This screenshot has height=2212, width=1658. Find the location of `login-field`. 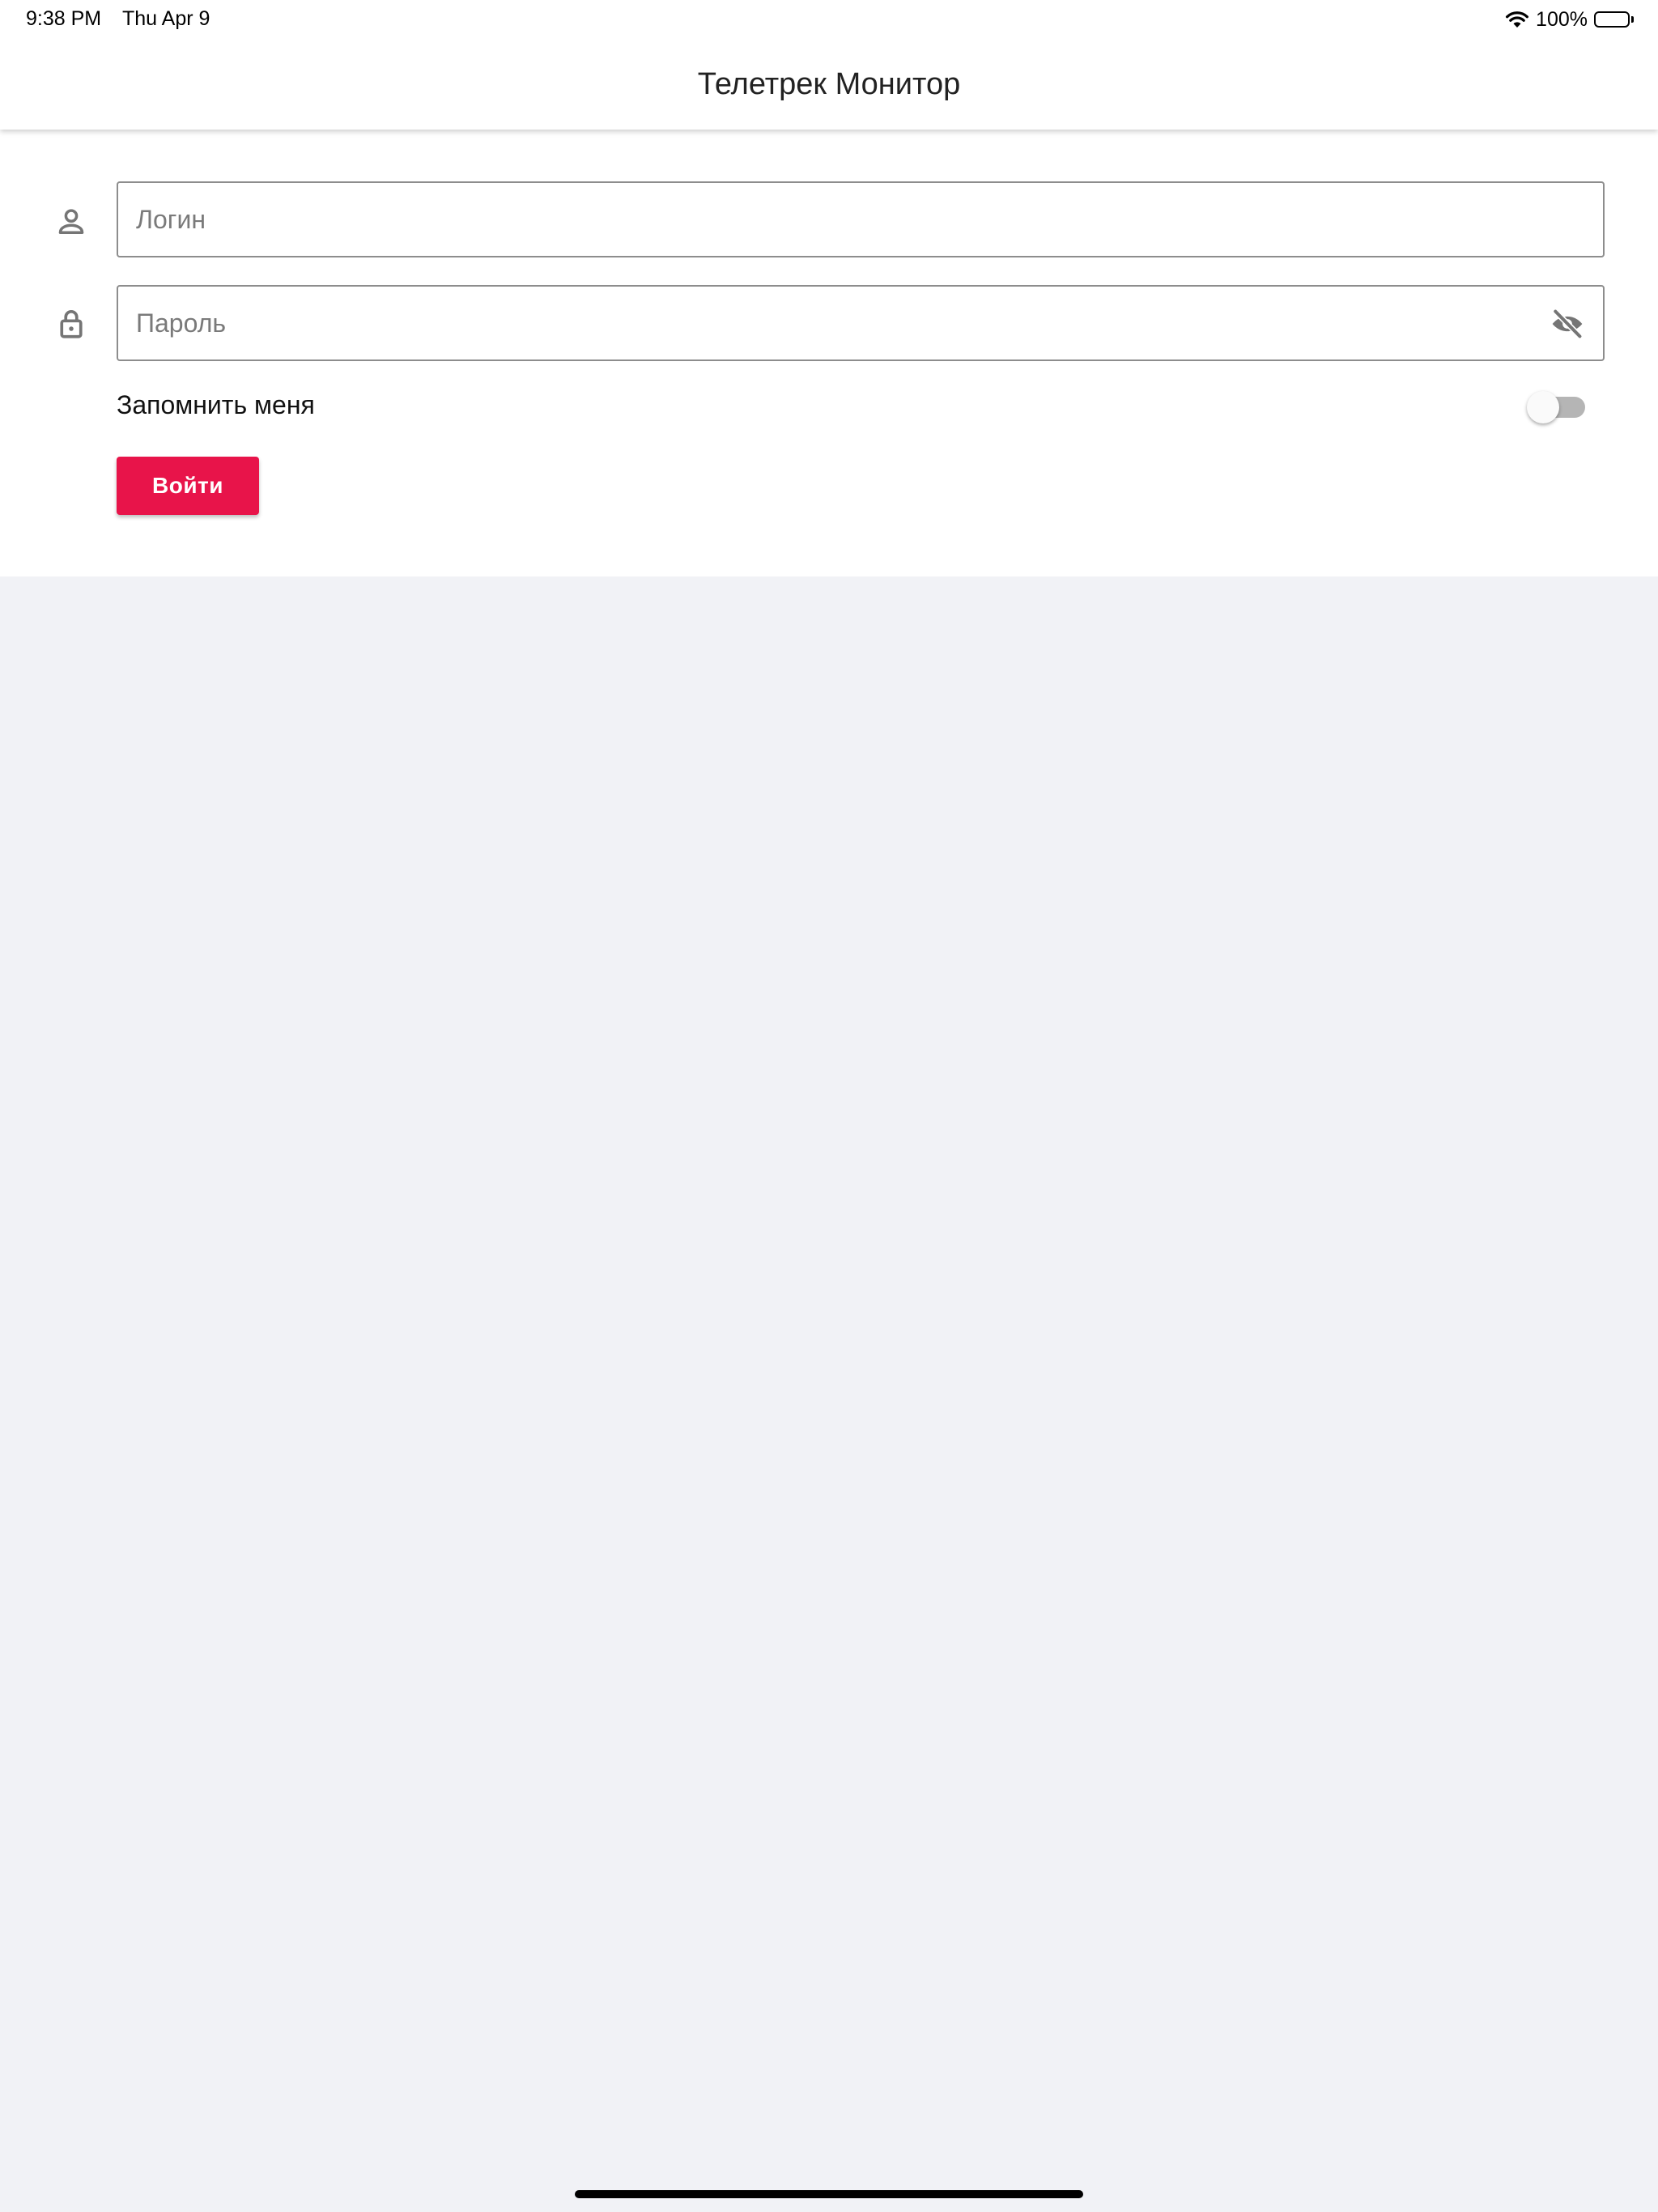

login-field is located at coordinates (861, 219).